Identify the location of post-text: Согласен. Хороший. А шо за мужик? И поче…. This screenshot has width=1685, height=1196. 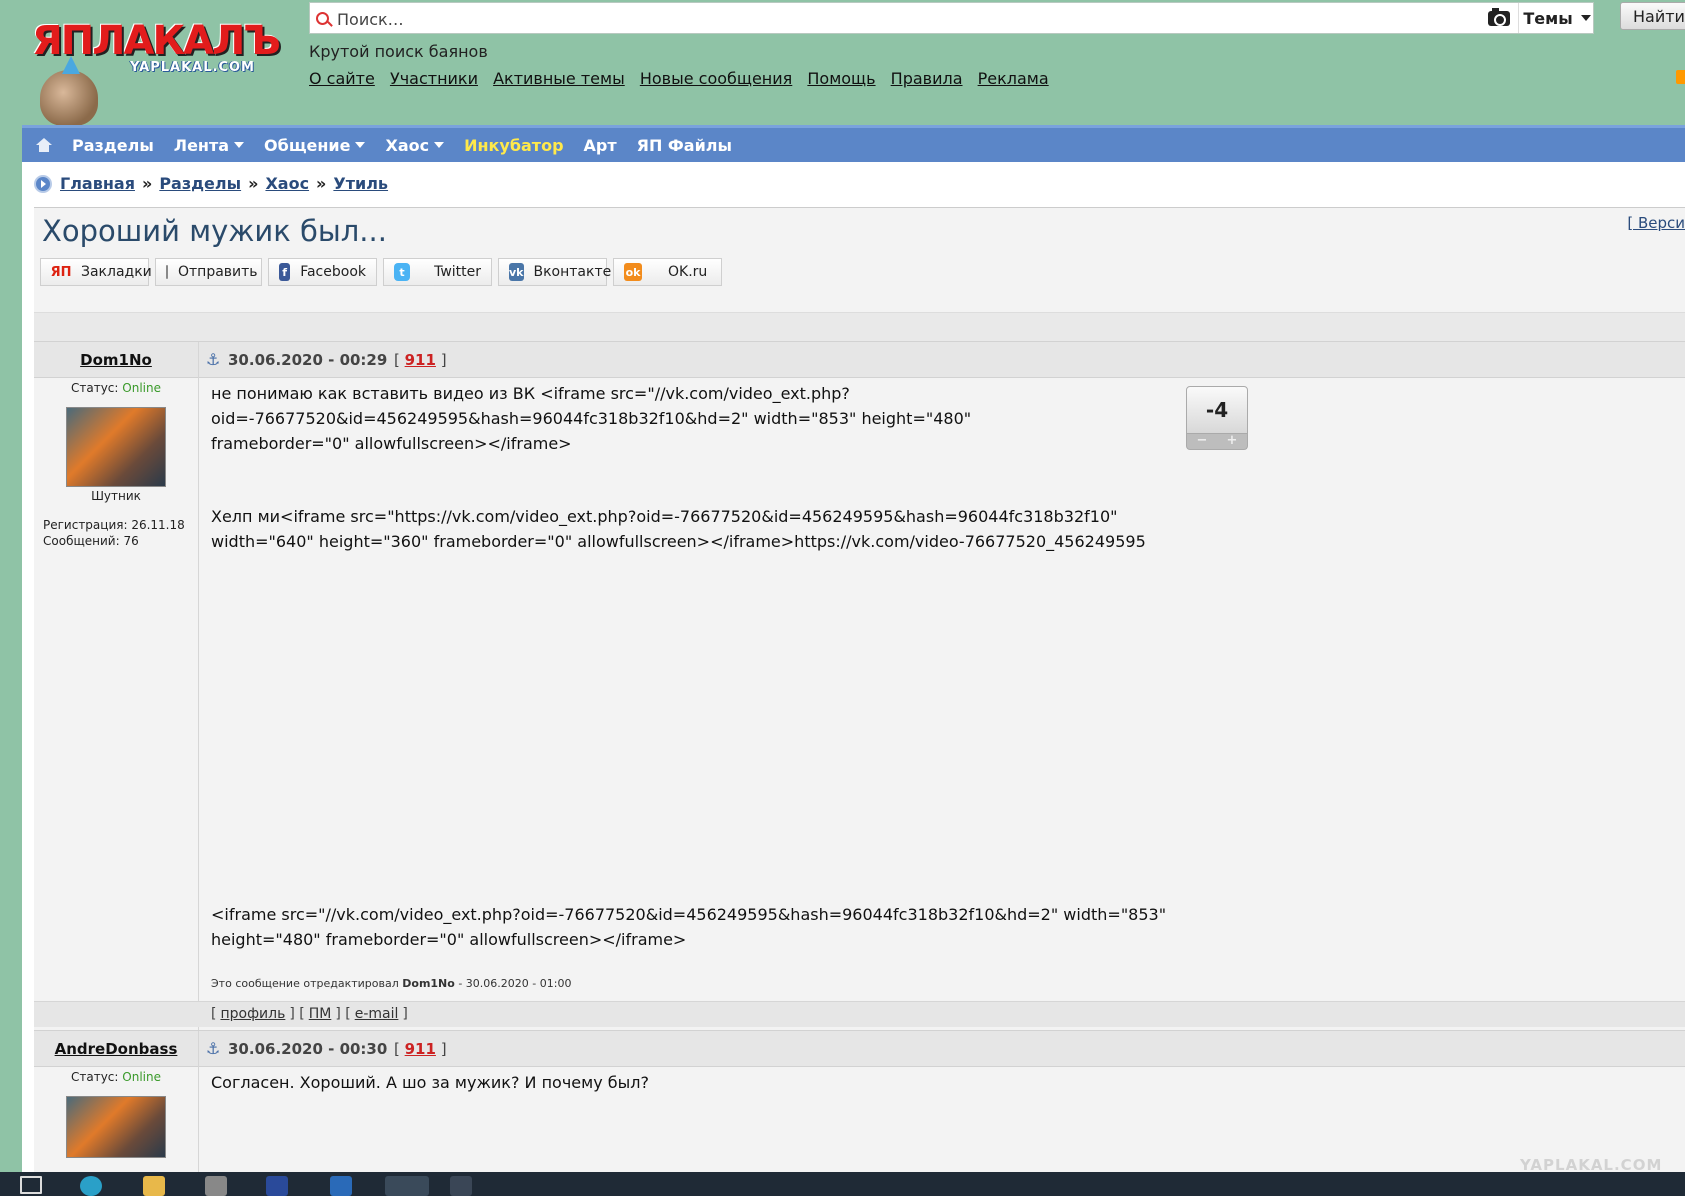
(430, 1082).